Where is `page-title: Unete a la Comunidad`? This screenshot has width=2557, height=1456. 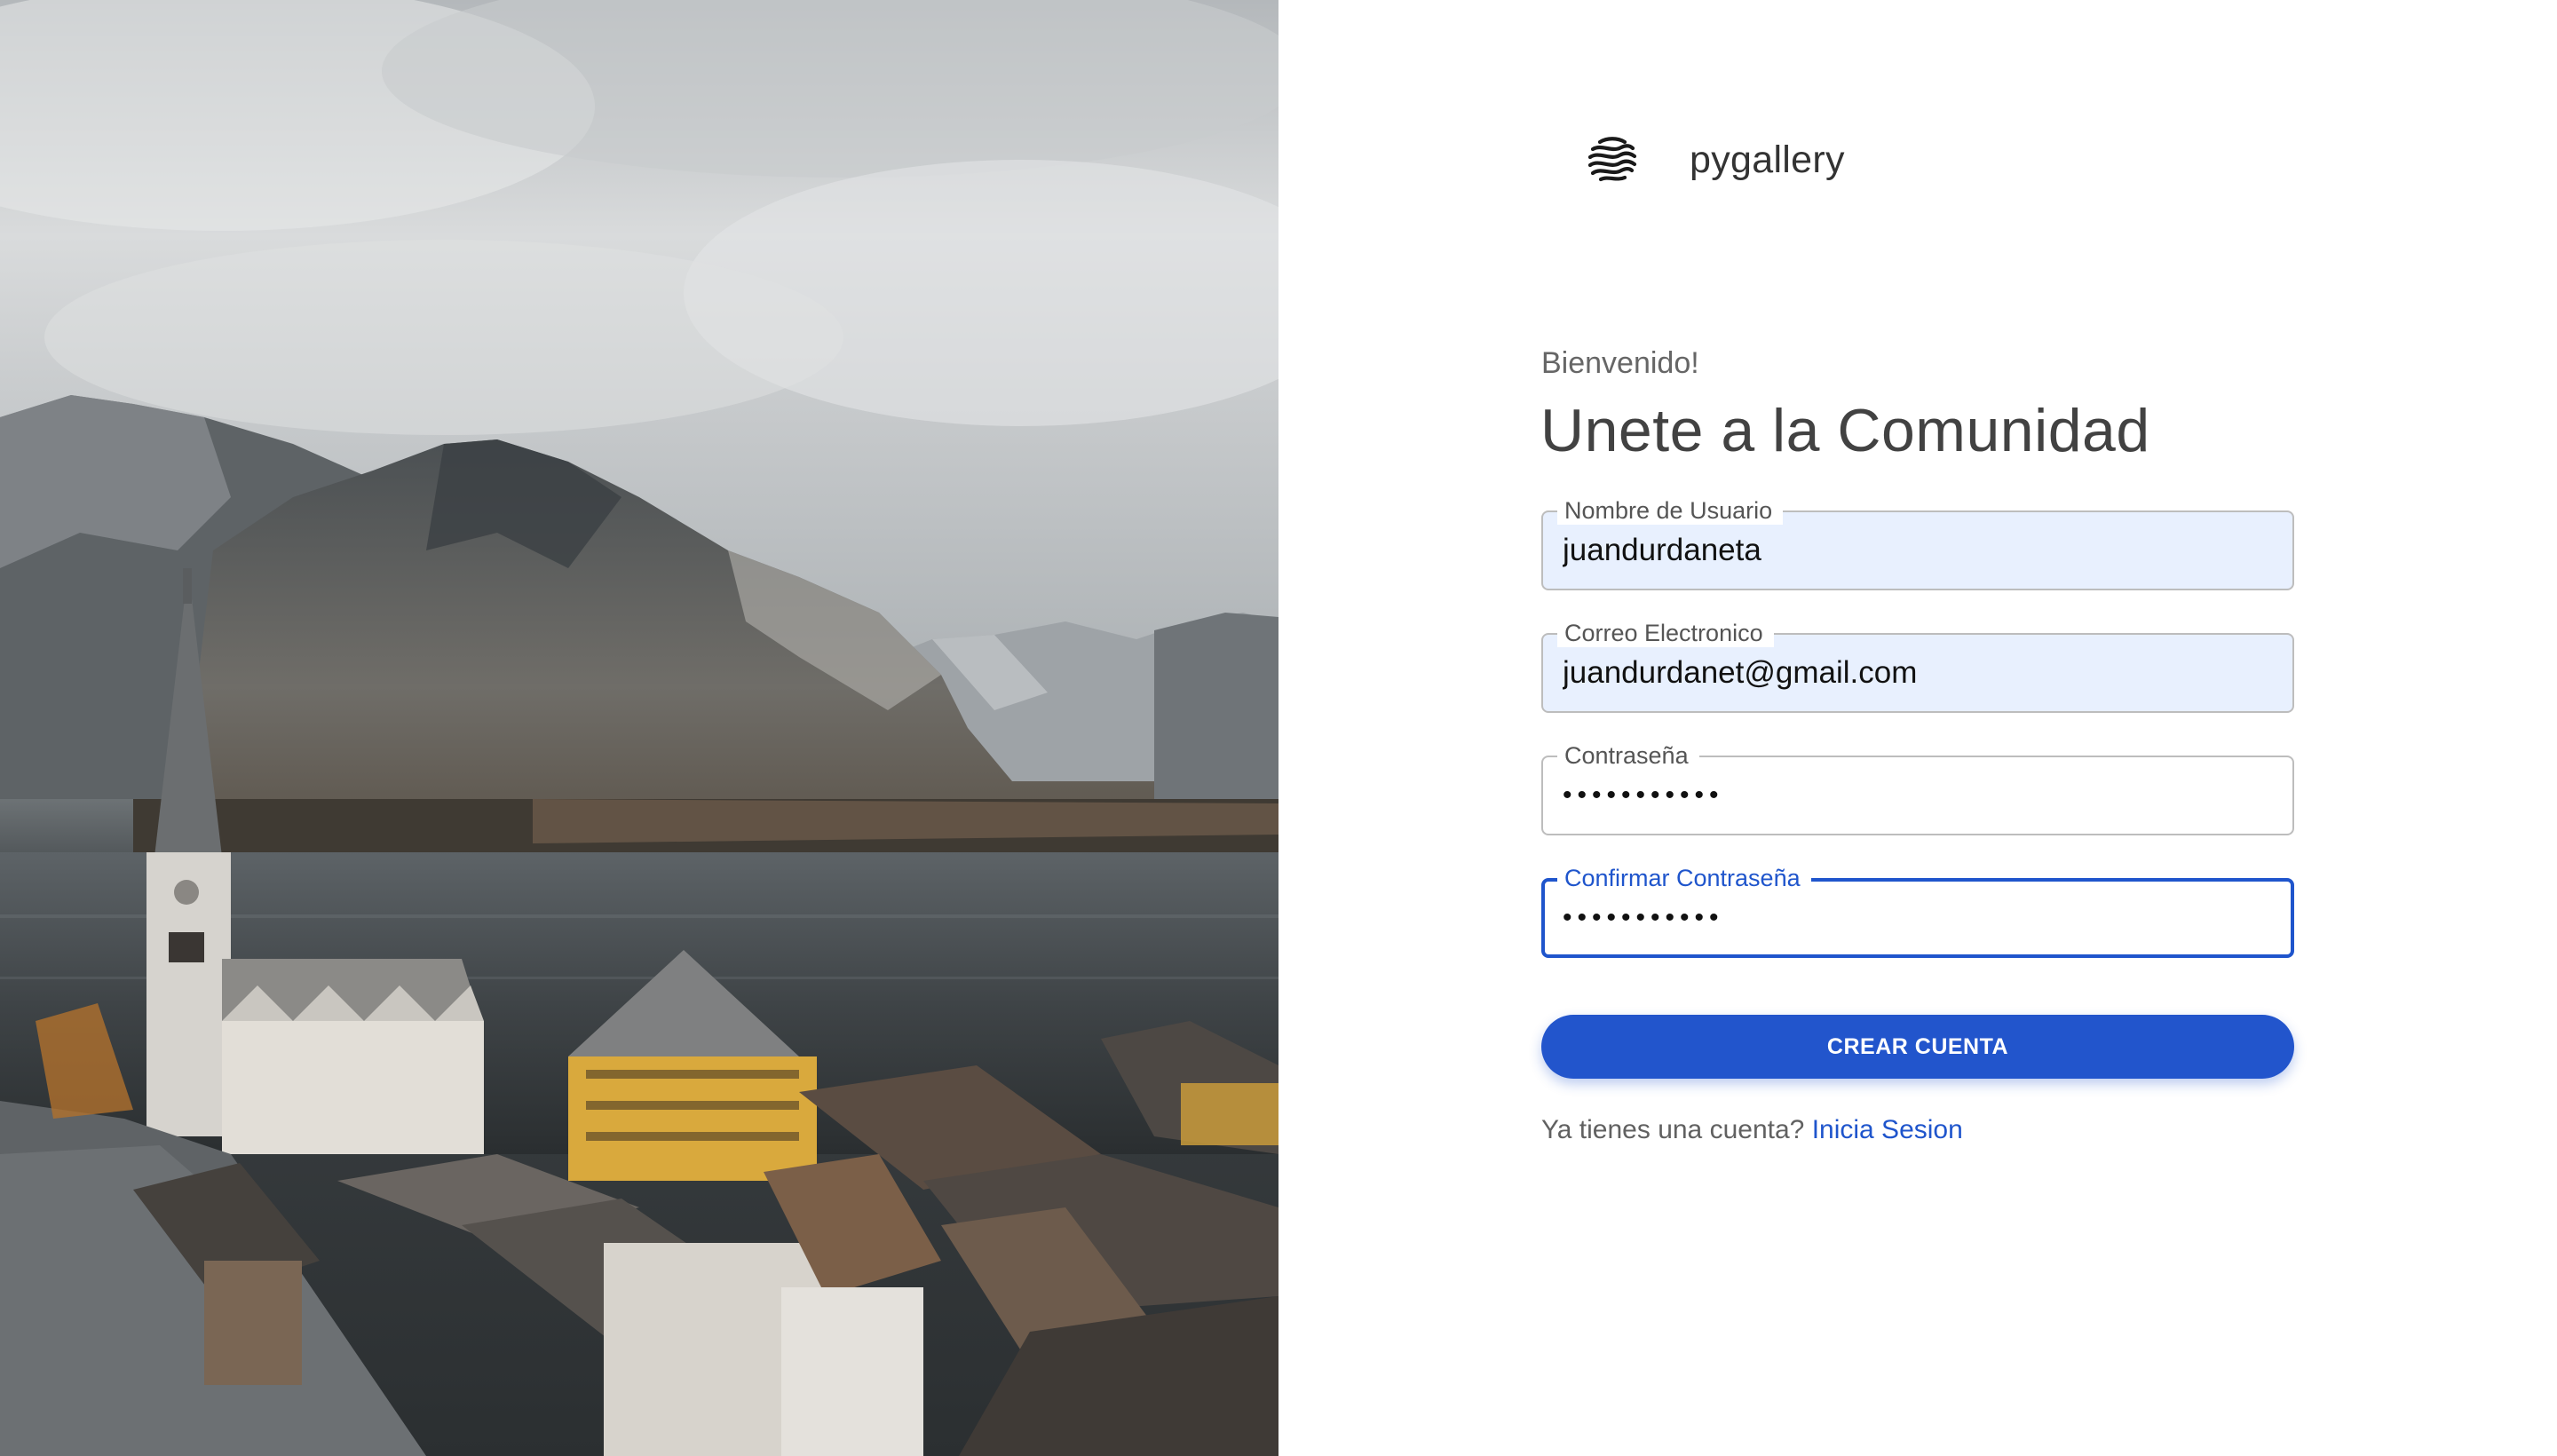 page-title: Unete a la Comunidad is located at coordinates (1845, 430).